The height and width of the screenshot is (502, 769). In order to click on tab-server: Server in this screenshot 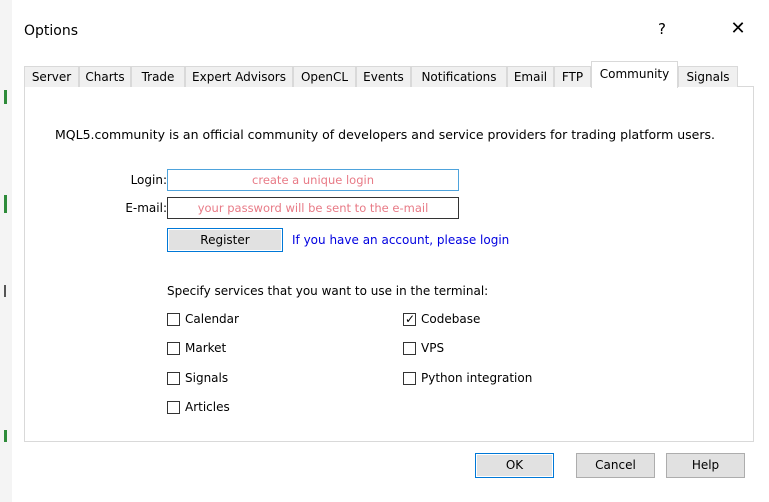, I will do `click(51, 76)`.